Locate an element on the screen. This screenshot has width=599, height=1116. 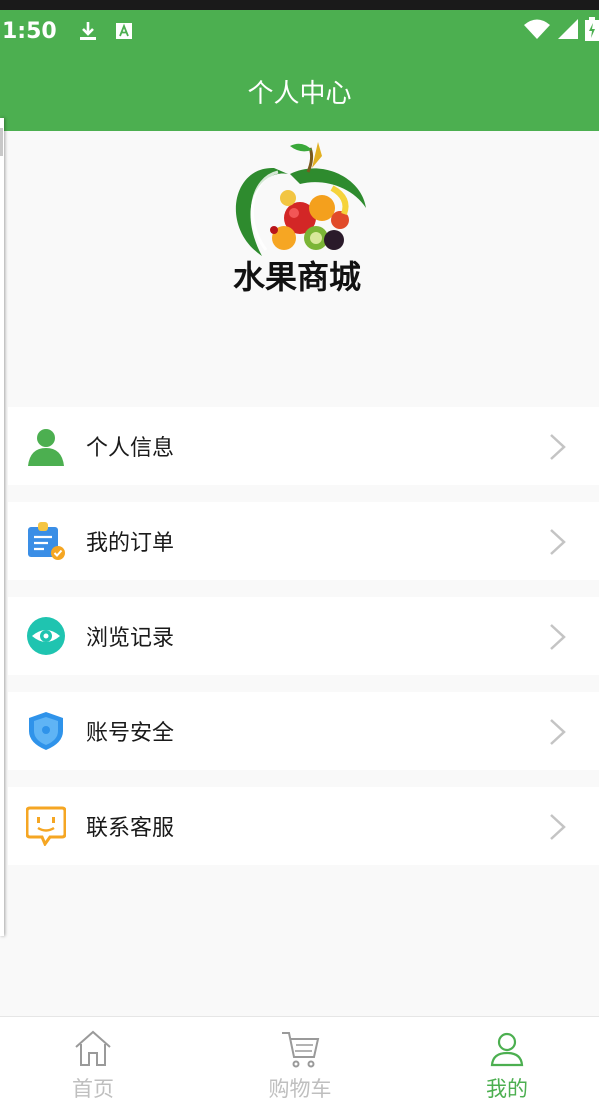
order-clipboard-icon is located at coordinates (46, 541).